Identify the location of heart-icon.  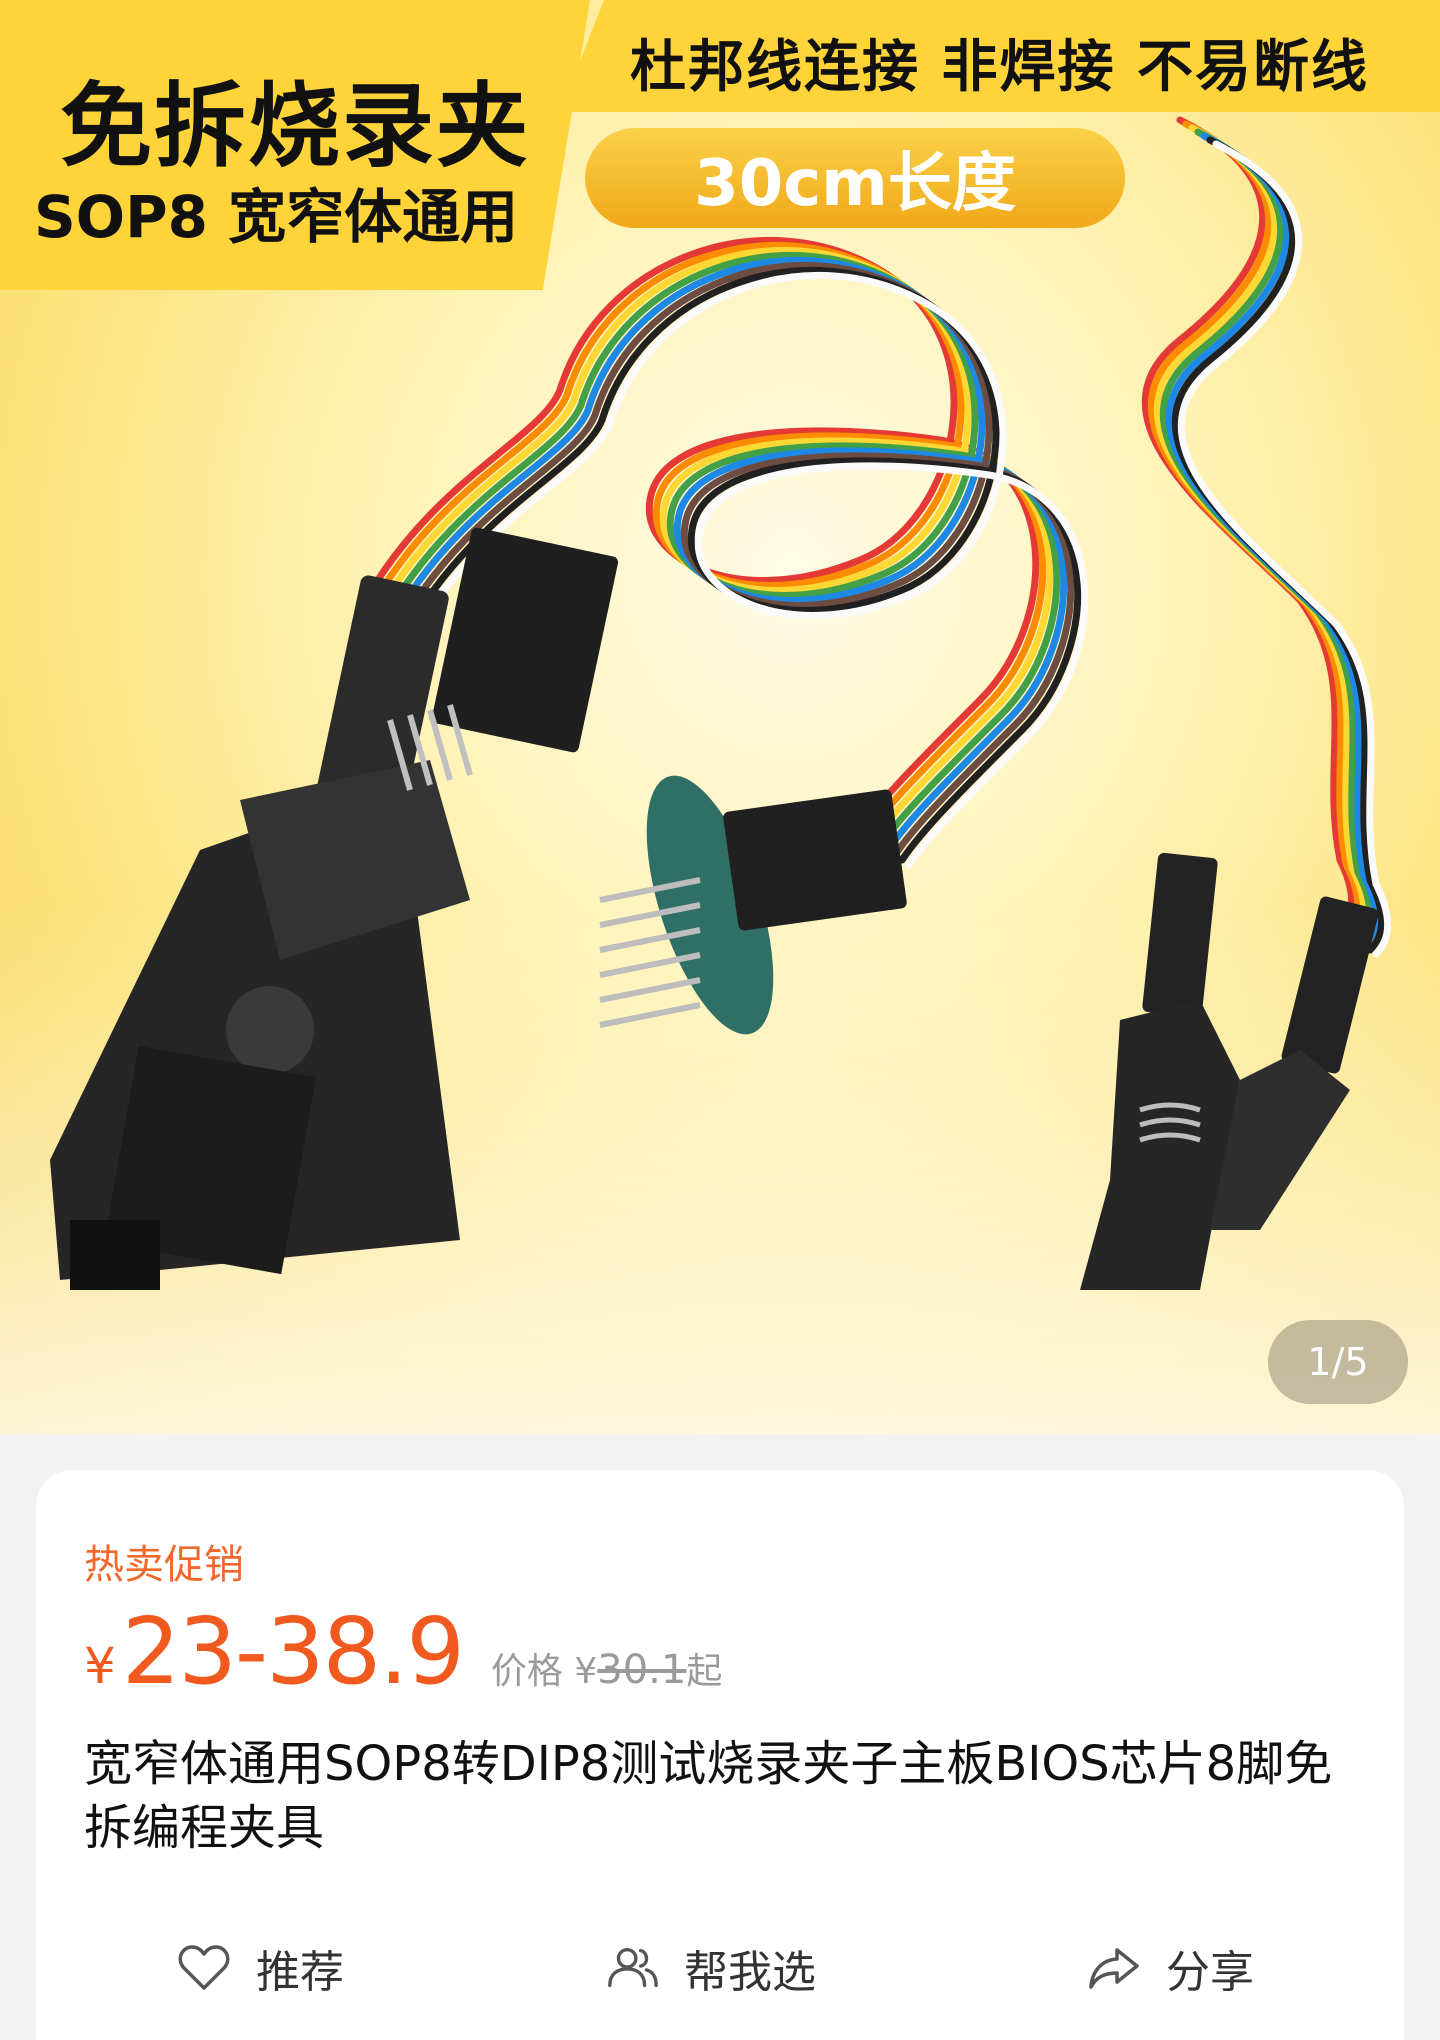
(204, 1968).